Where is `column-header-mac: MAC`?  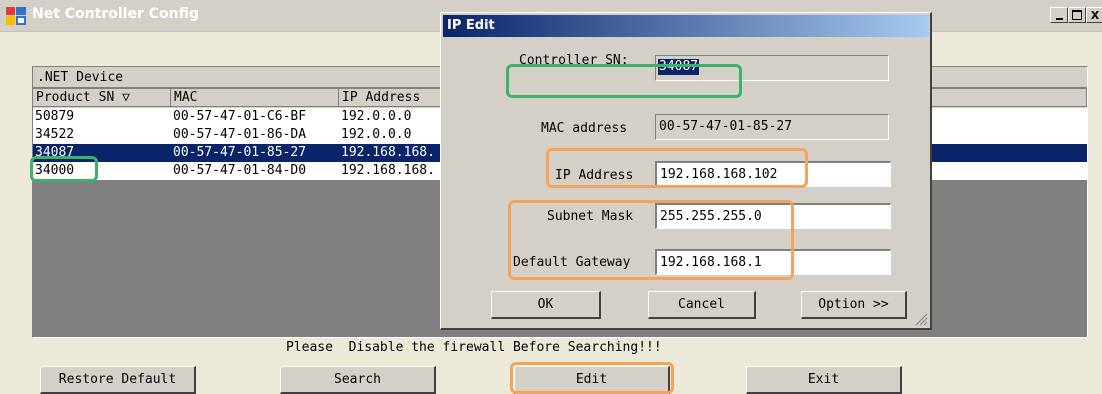
column-header-mac: MAC is located at coordinates (255, 98).